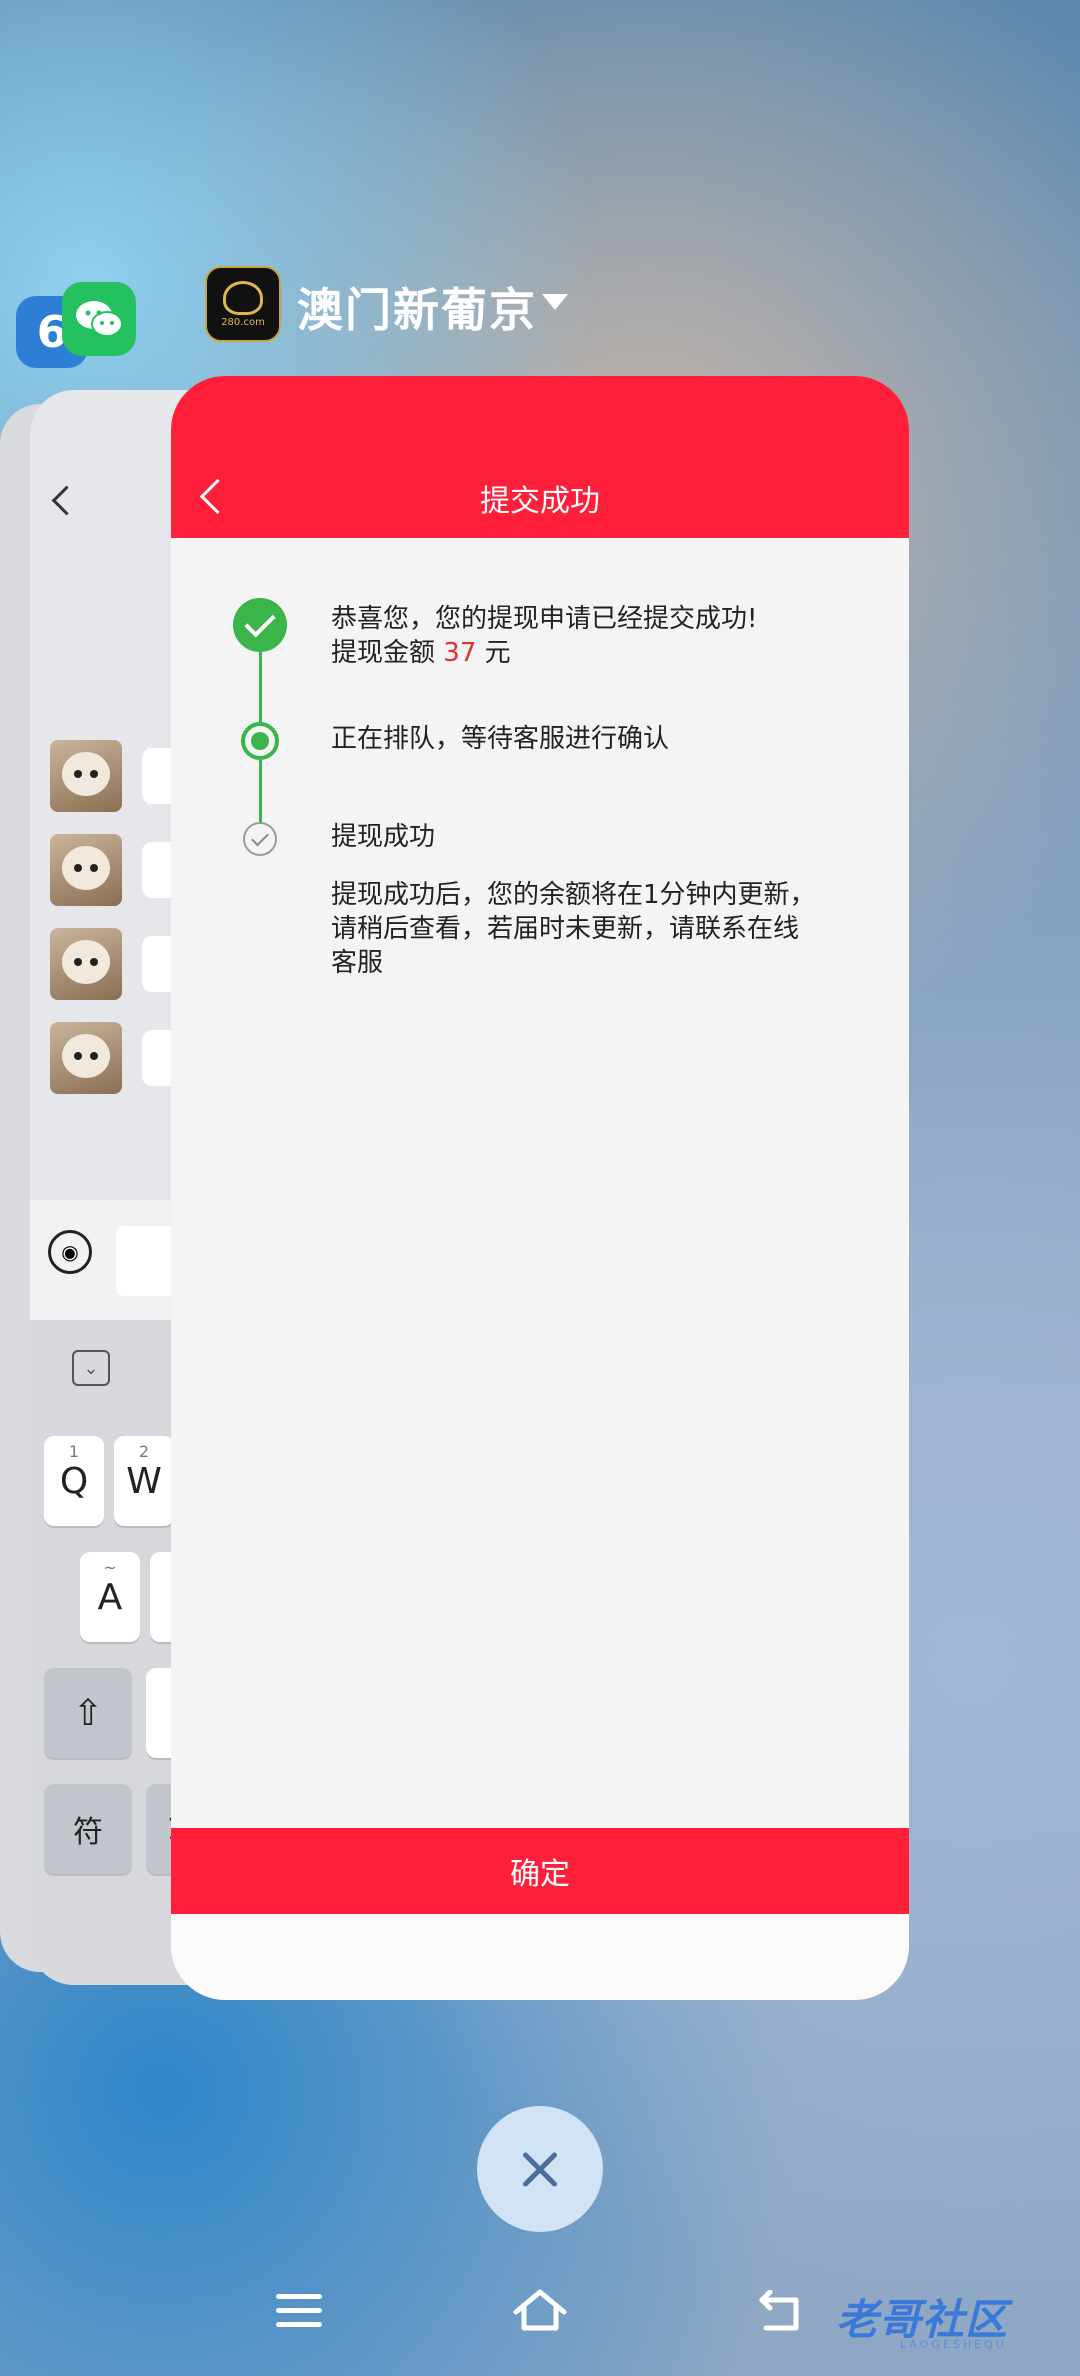  What do you see at coordinates (357, 963) in the screenshot?
I see `step3-desc-line: 客服` at bounding box center [357, 963].